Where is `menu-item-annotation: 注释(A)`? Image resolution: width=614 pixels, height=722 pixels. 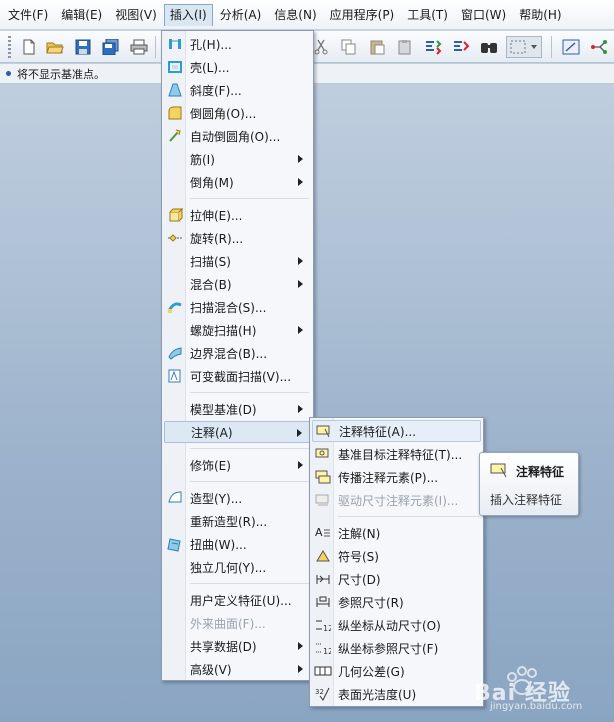
menu-item-annotation: 注释(A) is located at coordinates (237, 432).